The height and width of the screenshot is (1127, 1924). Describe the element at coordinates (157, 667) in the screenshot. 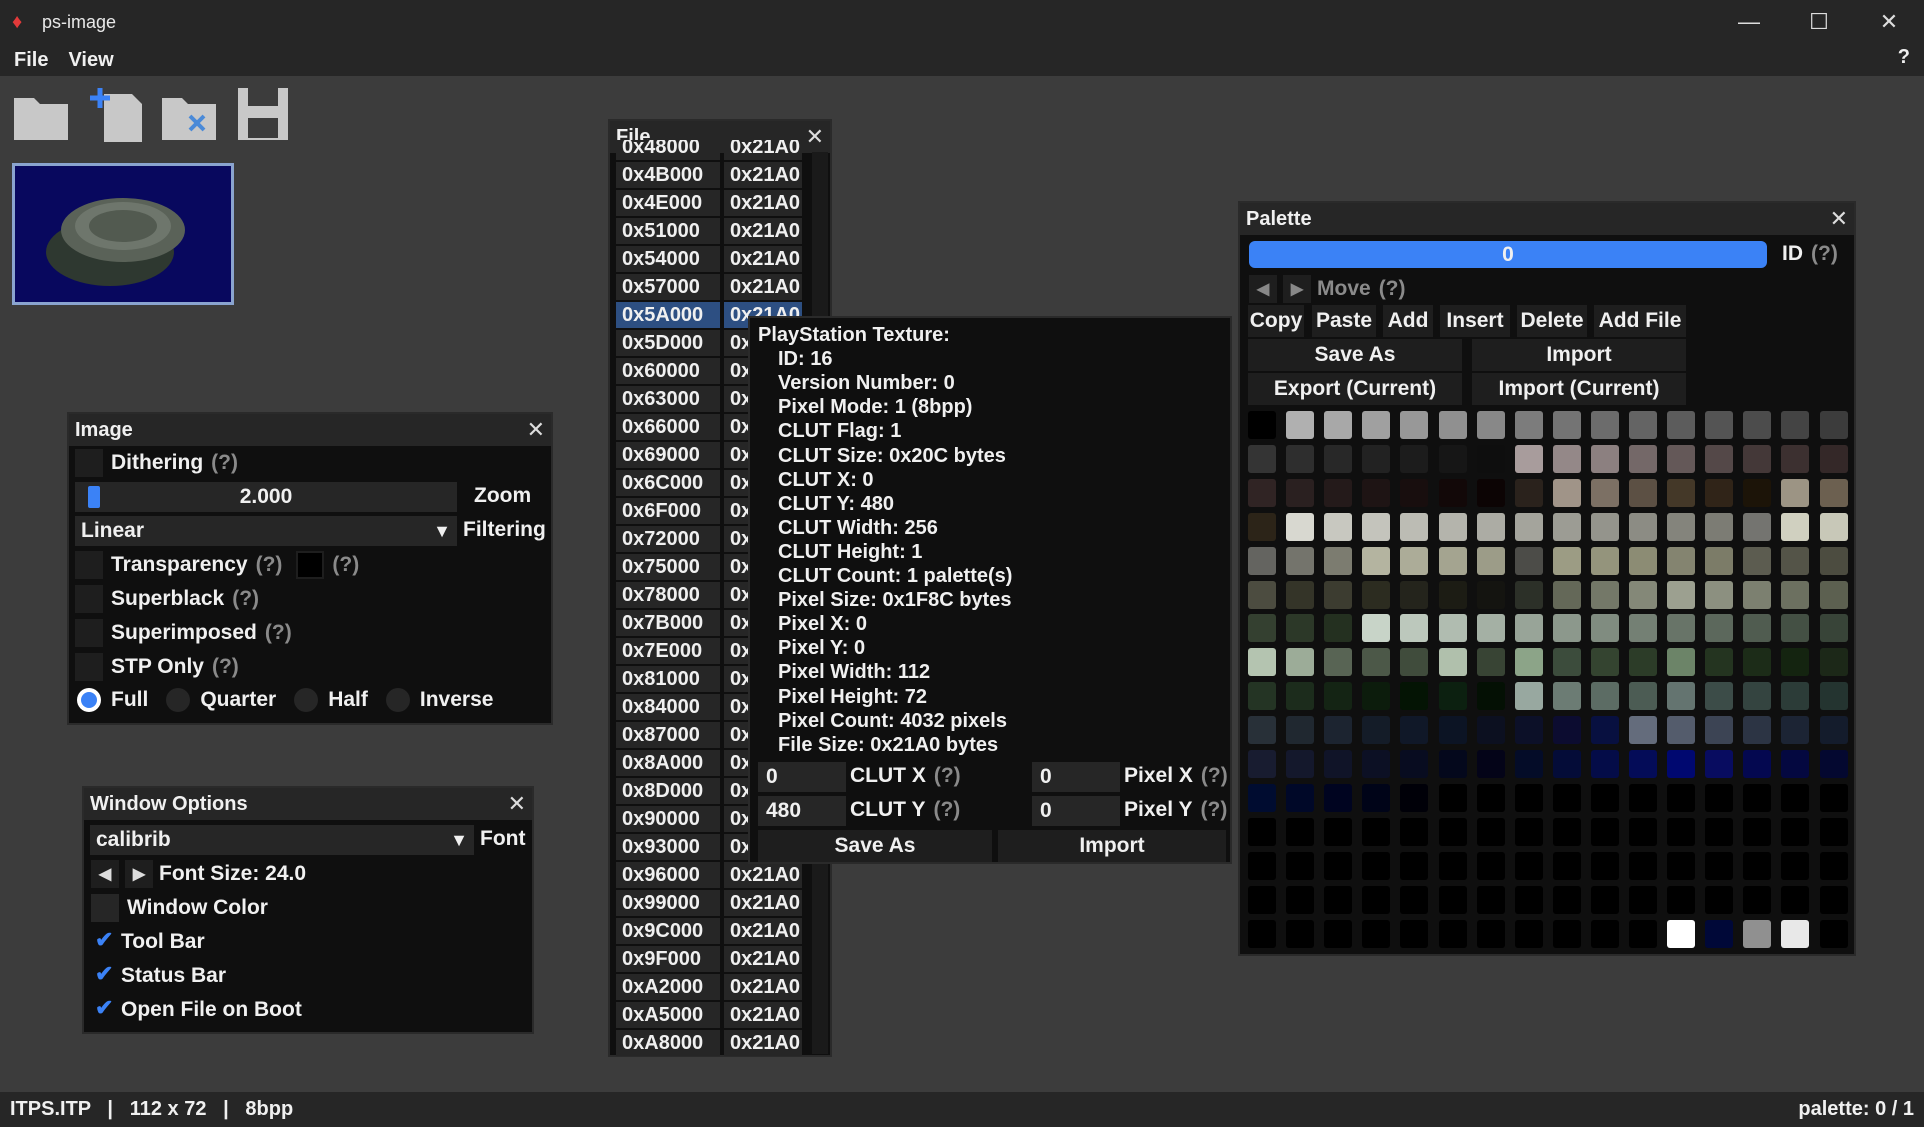

I see `stp-only-option: STP Only (?)` at that location.